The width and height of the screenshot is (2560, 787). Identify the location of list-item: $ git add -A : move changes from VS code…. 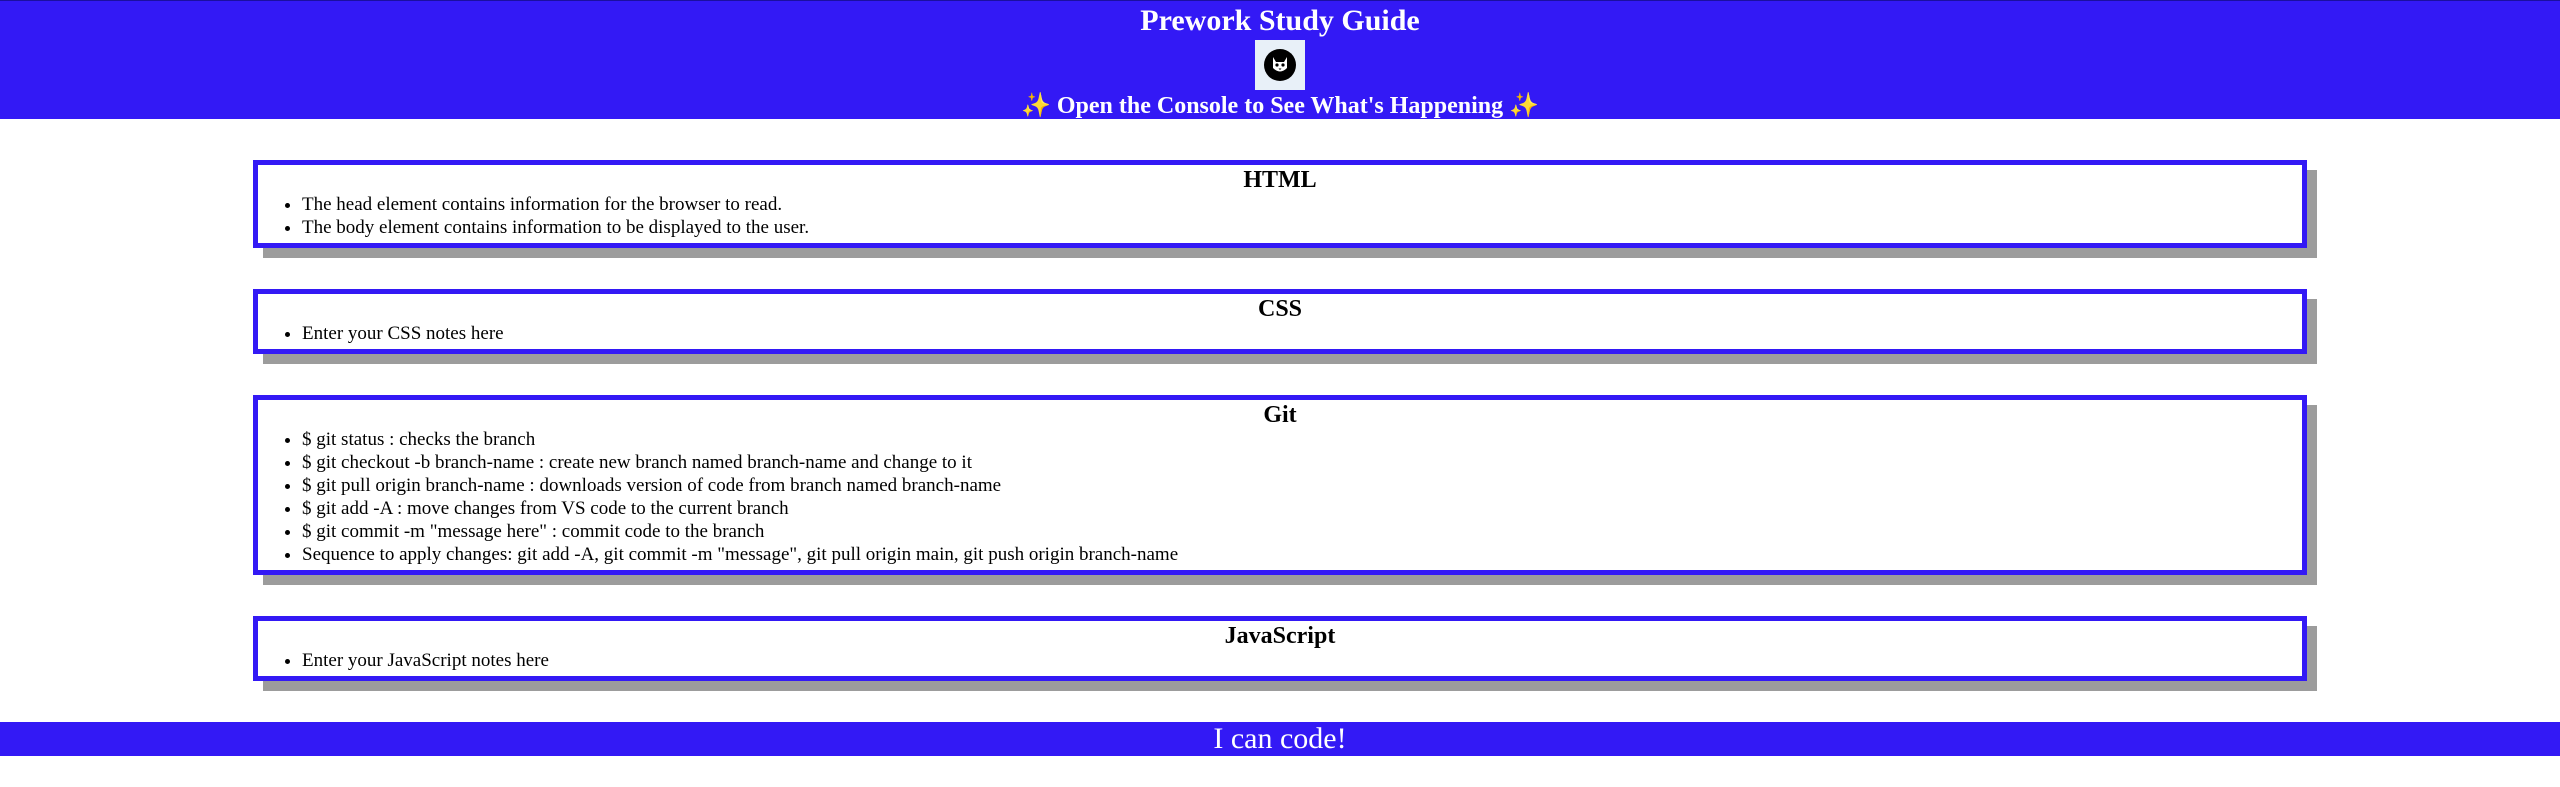
(1302, 508).